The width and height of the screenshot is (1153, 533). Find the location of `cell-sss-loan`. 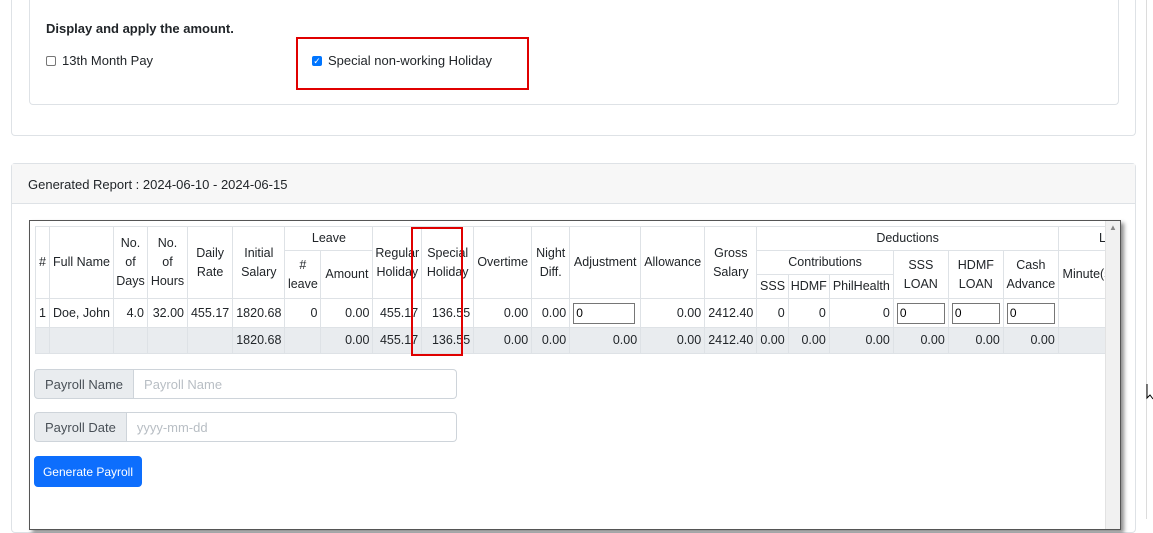

cell-sss-loan is located at coordinates (920, 313).